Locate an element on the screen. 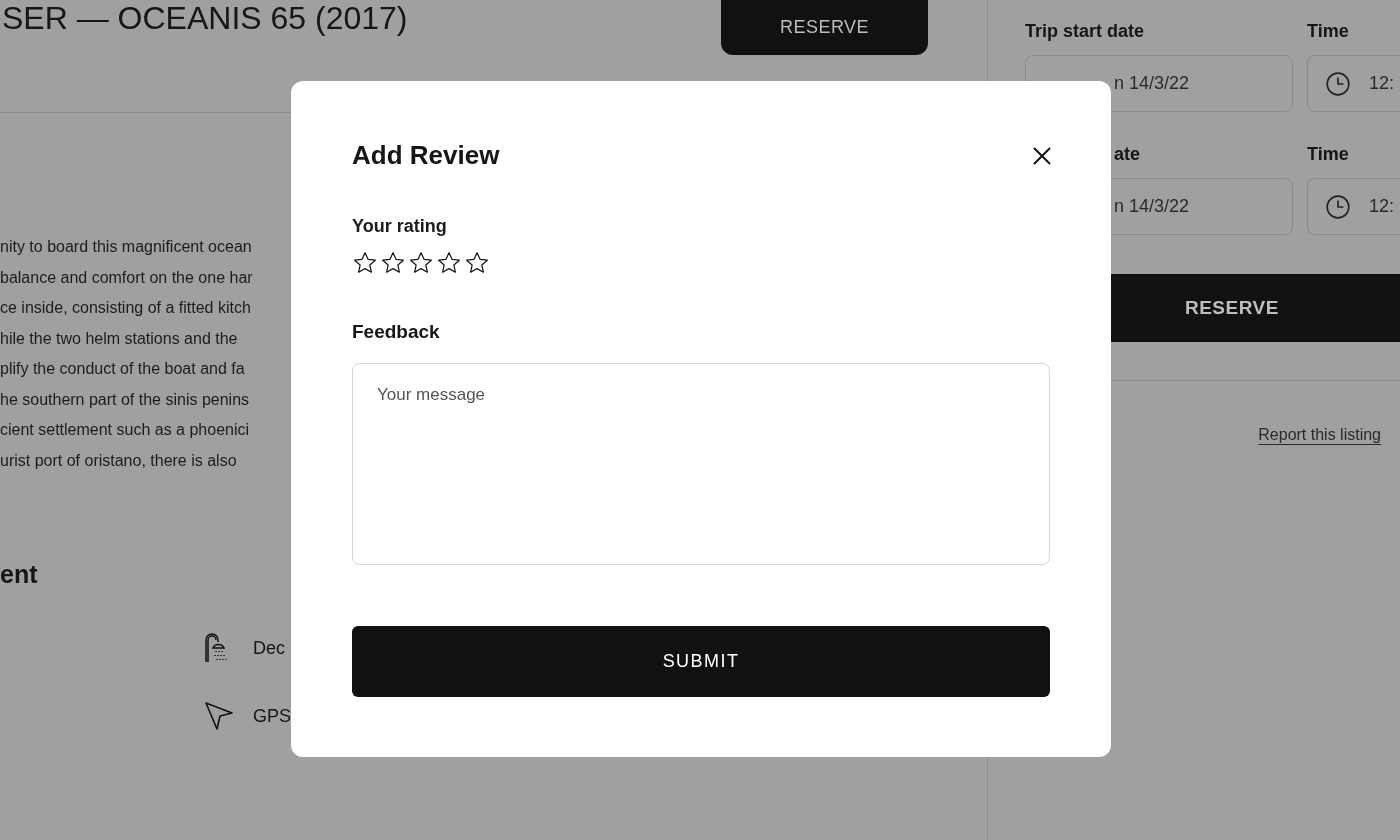  field-label: Trip start date is located at coordinates (1085, 31).